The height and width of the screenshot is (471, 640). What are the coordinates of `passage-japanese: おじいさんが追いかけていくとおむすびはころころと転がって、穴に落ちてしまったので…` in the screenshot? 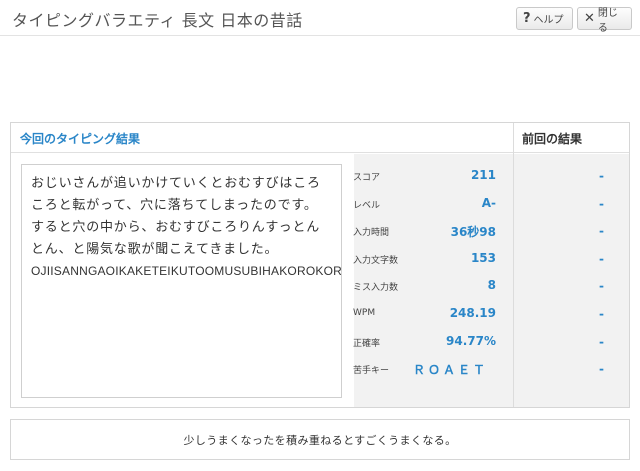 It's located at (176, 216).